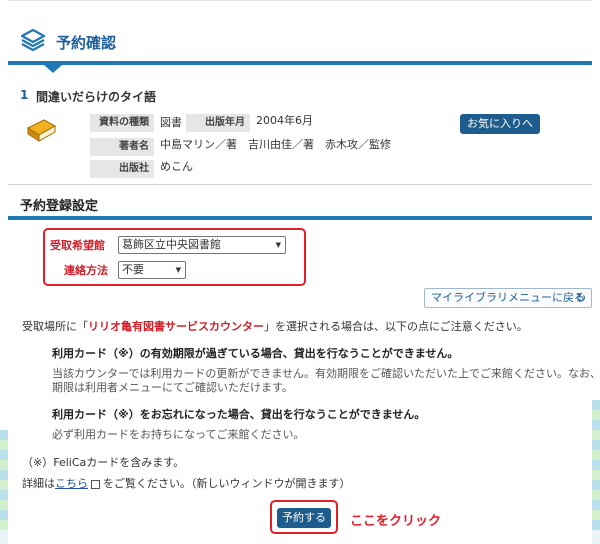  I want to click on notice-footnote: （※）FeliCaカードを含みます。, so click(103, 462).